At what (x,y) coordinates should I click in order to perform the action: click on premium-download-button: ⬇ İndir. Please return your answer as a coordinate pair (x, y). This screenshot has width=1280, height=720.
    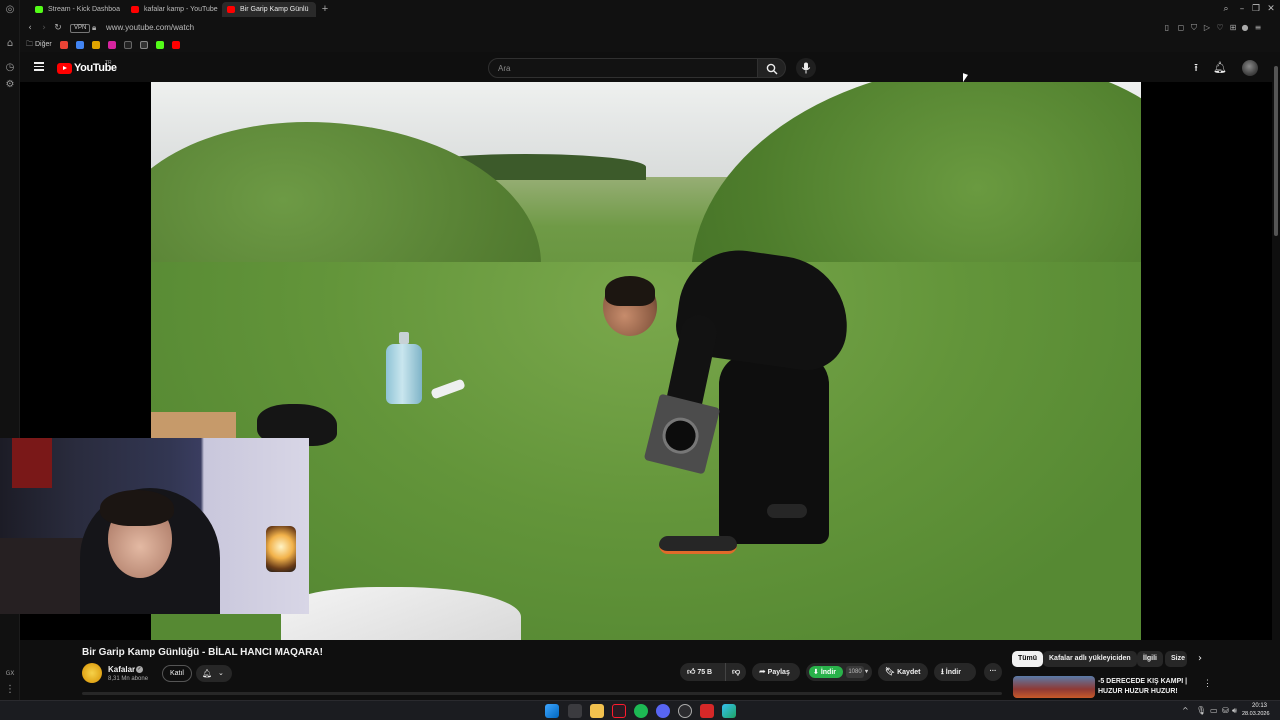
    Looking at the image, I should click on (826, 672).